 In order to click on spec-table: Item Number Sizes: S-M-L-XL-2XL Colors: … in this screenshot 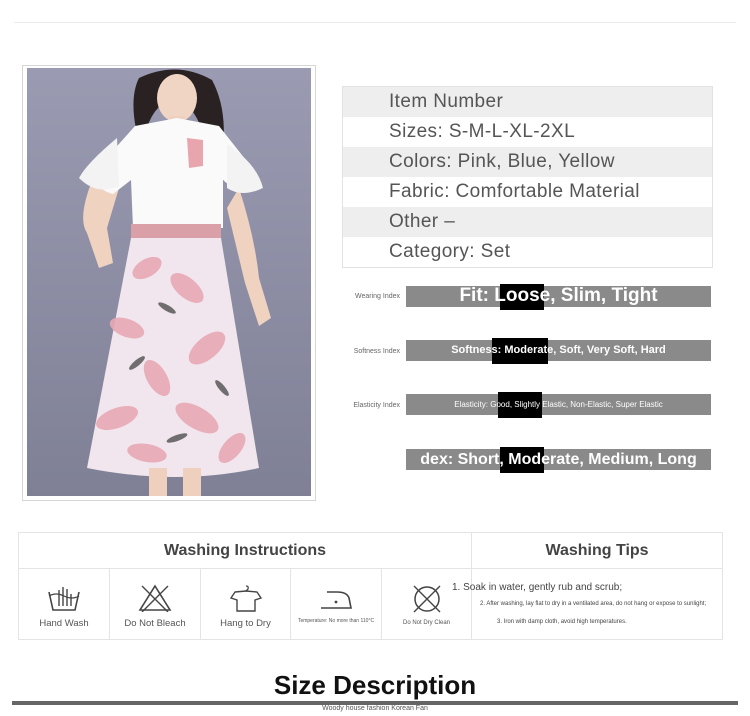, I will do `click(527, 177)`.